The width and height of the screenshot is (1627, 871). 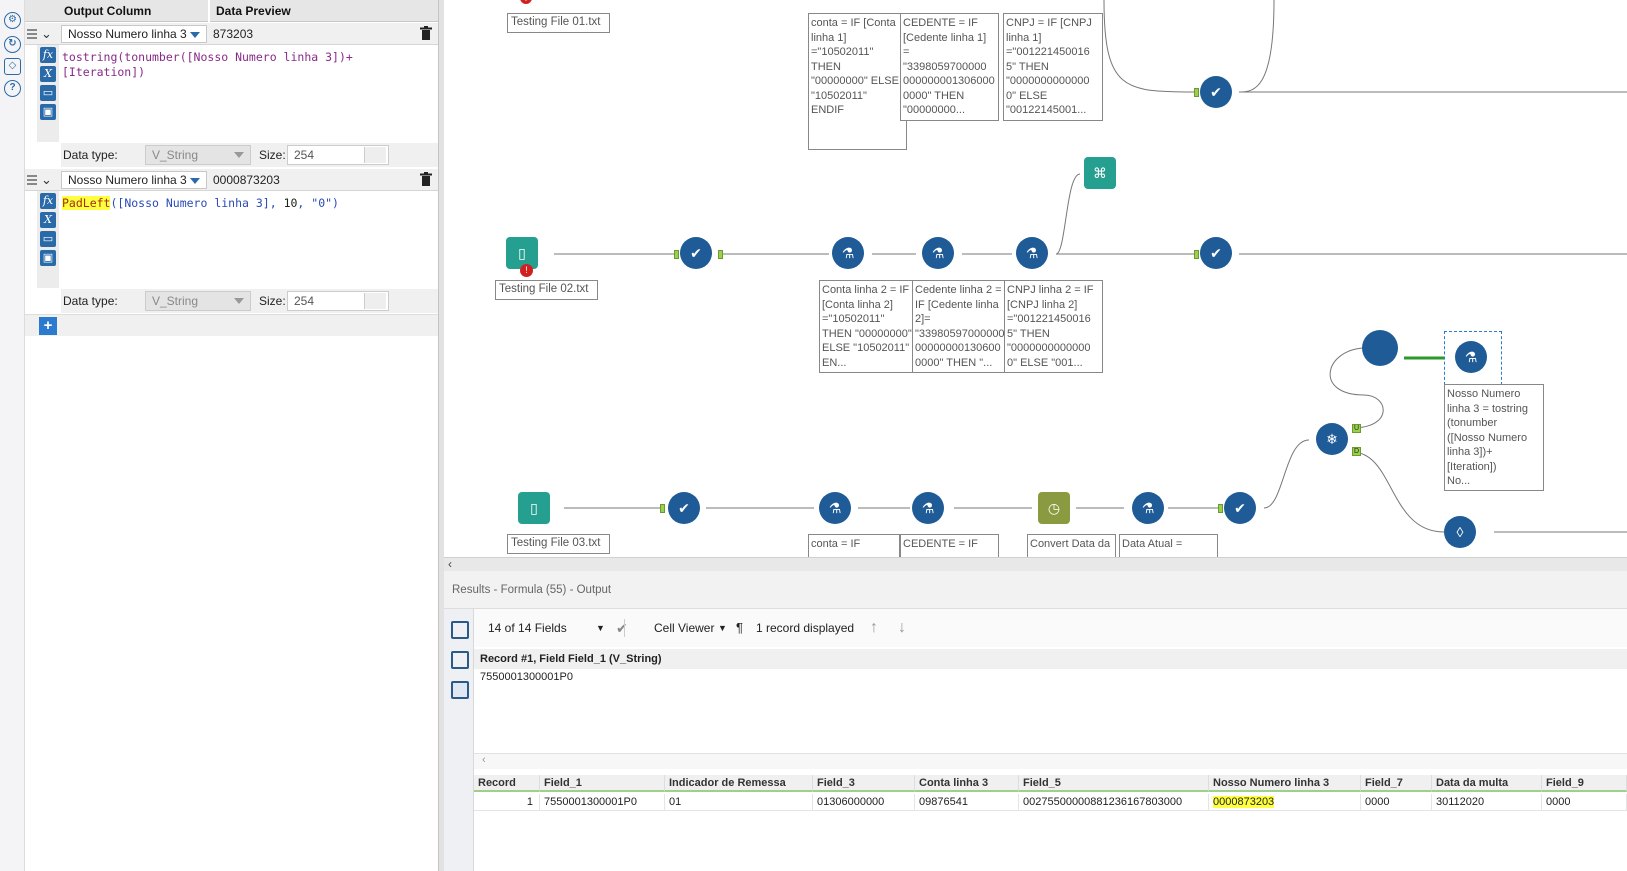 What do you see at coordinates (1558, 802) in the screenshot?
I see `cell-text: 0000` at bounding box center [1558, 802].